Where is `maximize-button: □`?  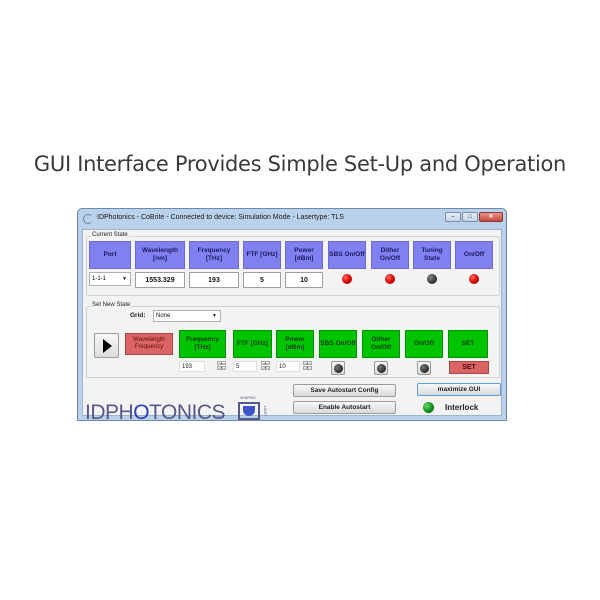
maximize-button: □ is located at coordinates (470, 217).